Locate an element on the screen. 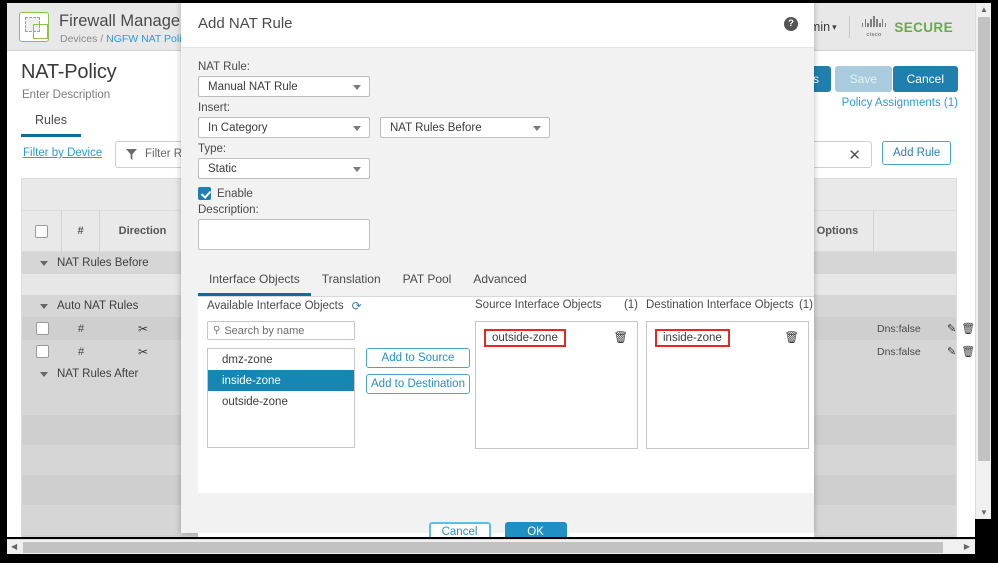 The image size is (998, 563). type-select: Static is located at coordinates (284, 168).